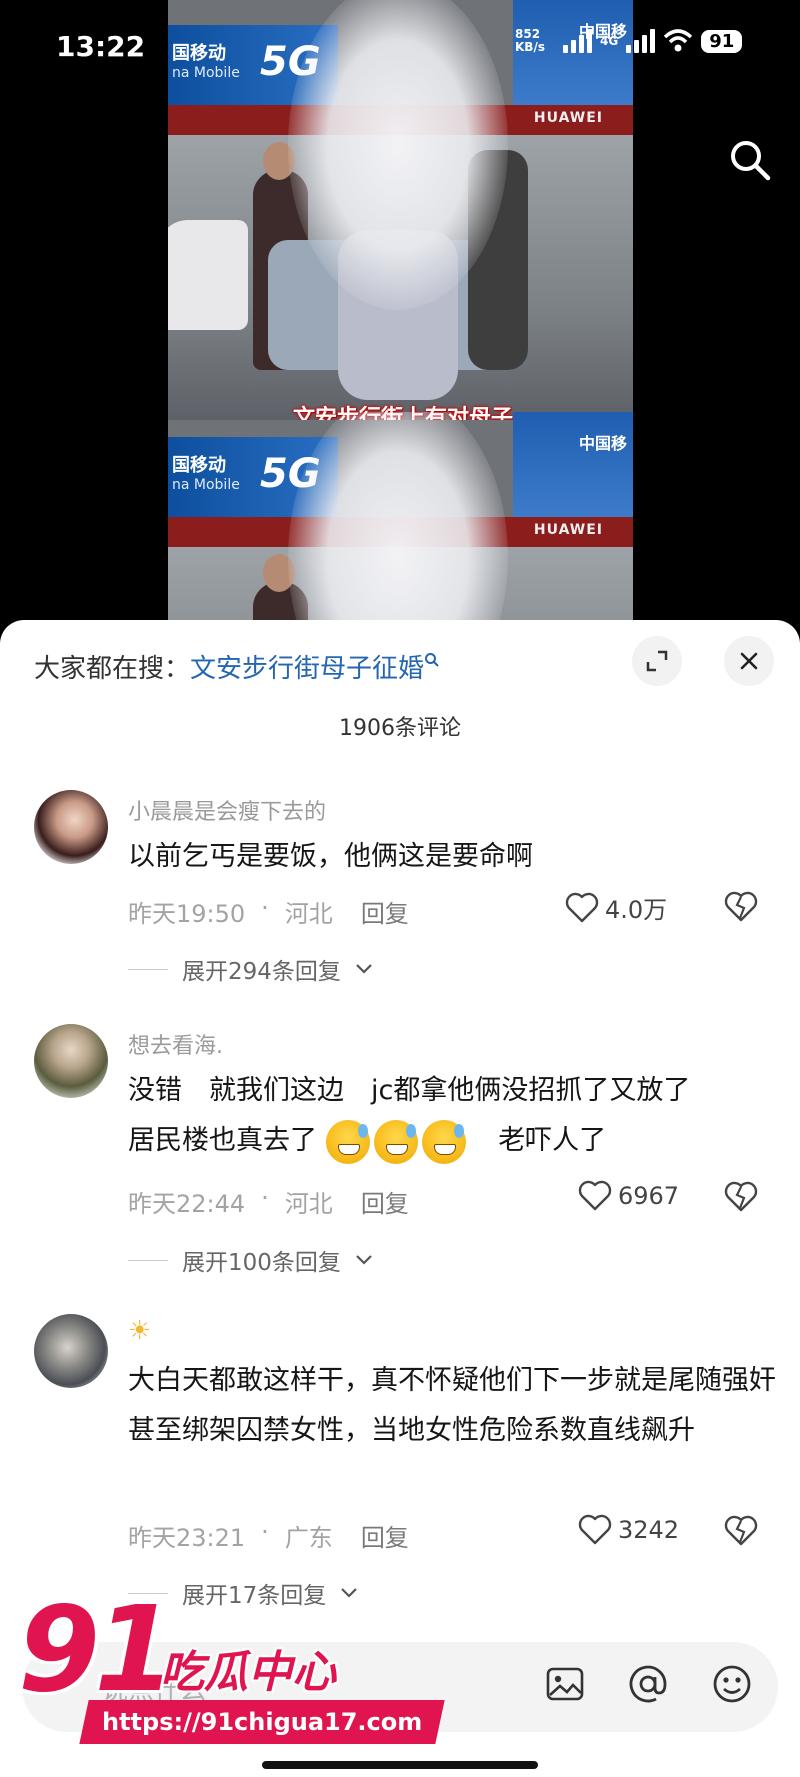 The height and width of the screenshot is (1777, 800). What do you see at coordinates (308, 1538) in the screenshot?
I see `comment-location: 广东` at bounding box center [308, 1538].